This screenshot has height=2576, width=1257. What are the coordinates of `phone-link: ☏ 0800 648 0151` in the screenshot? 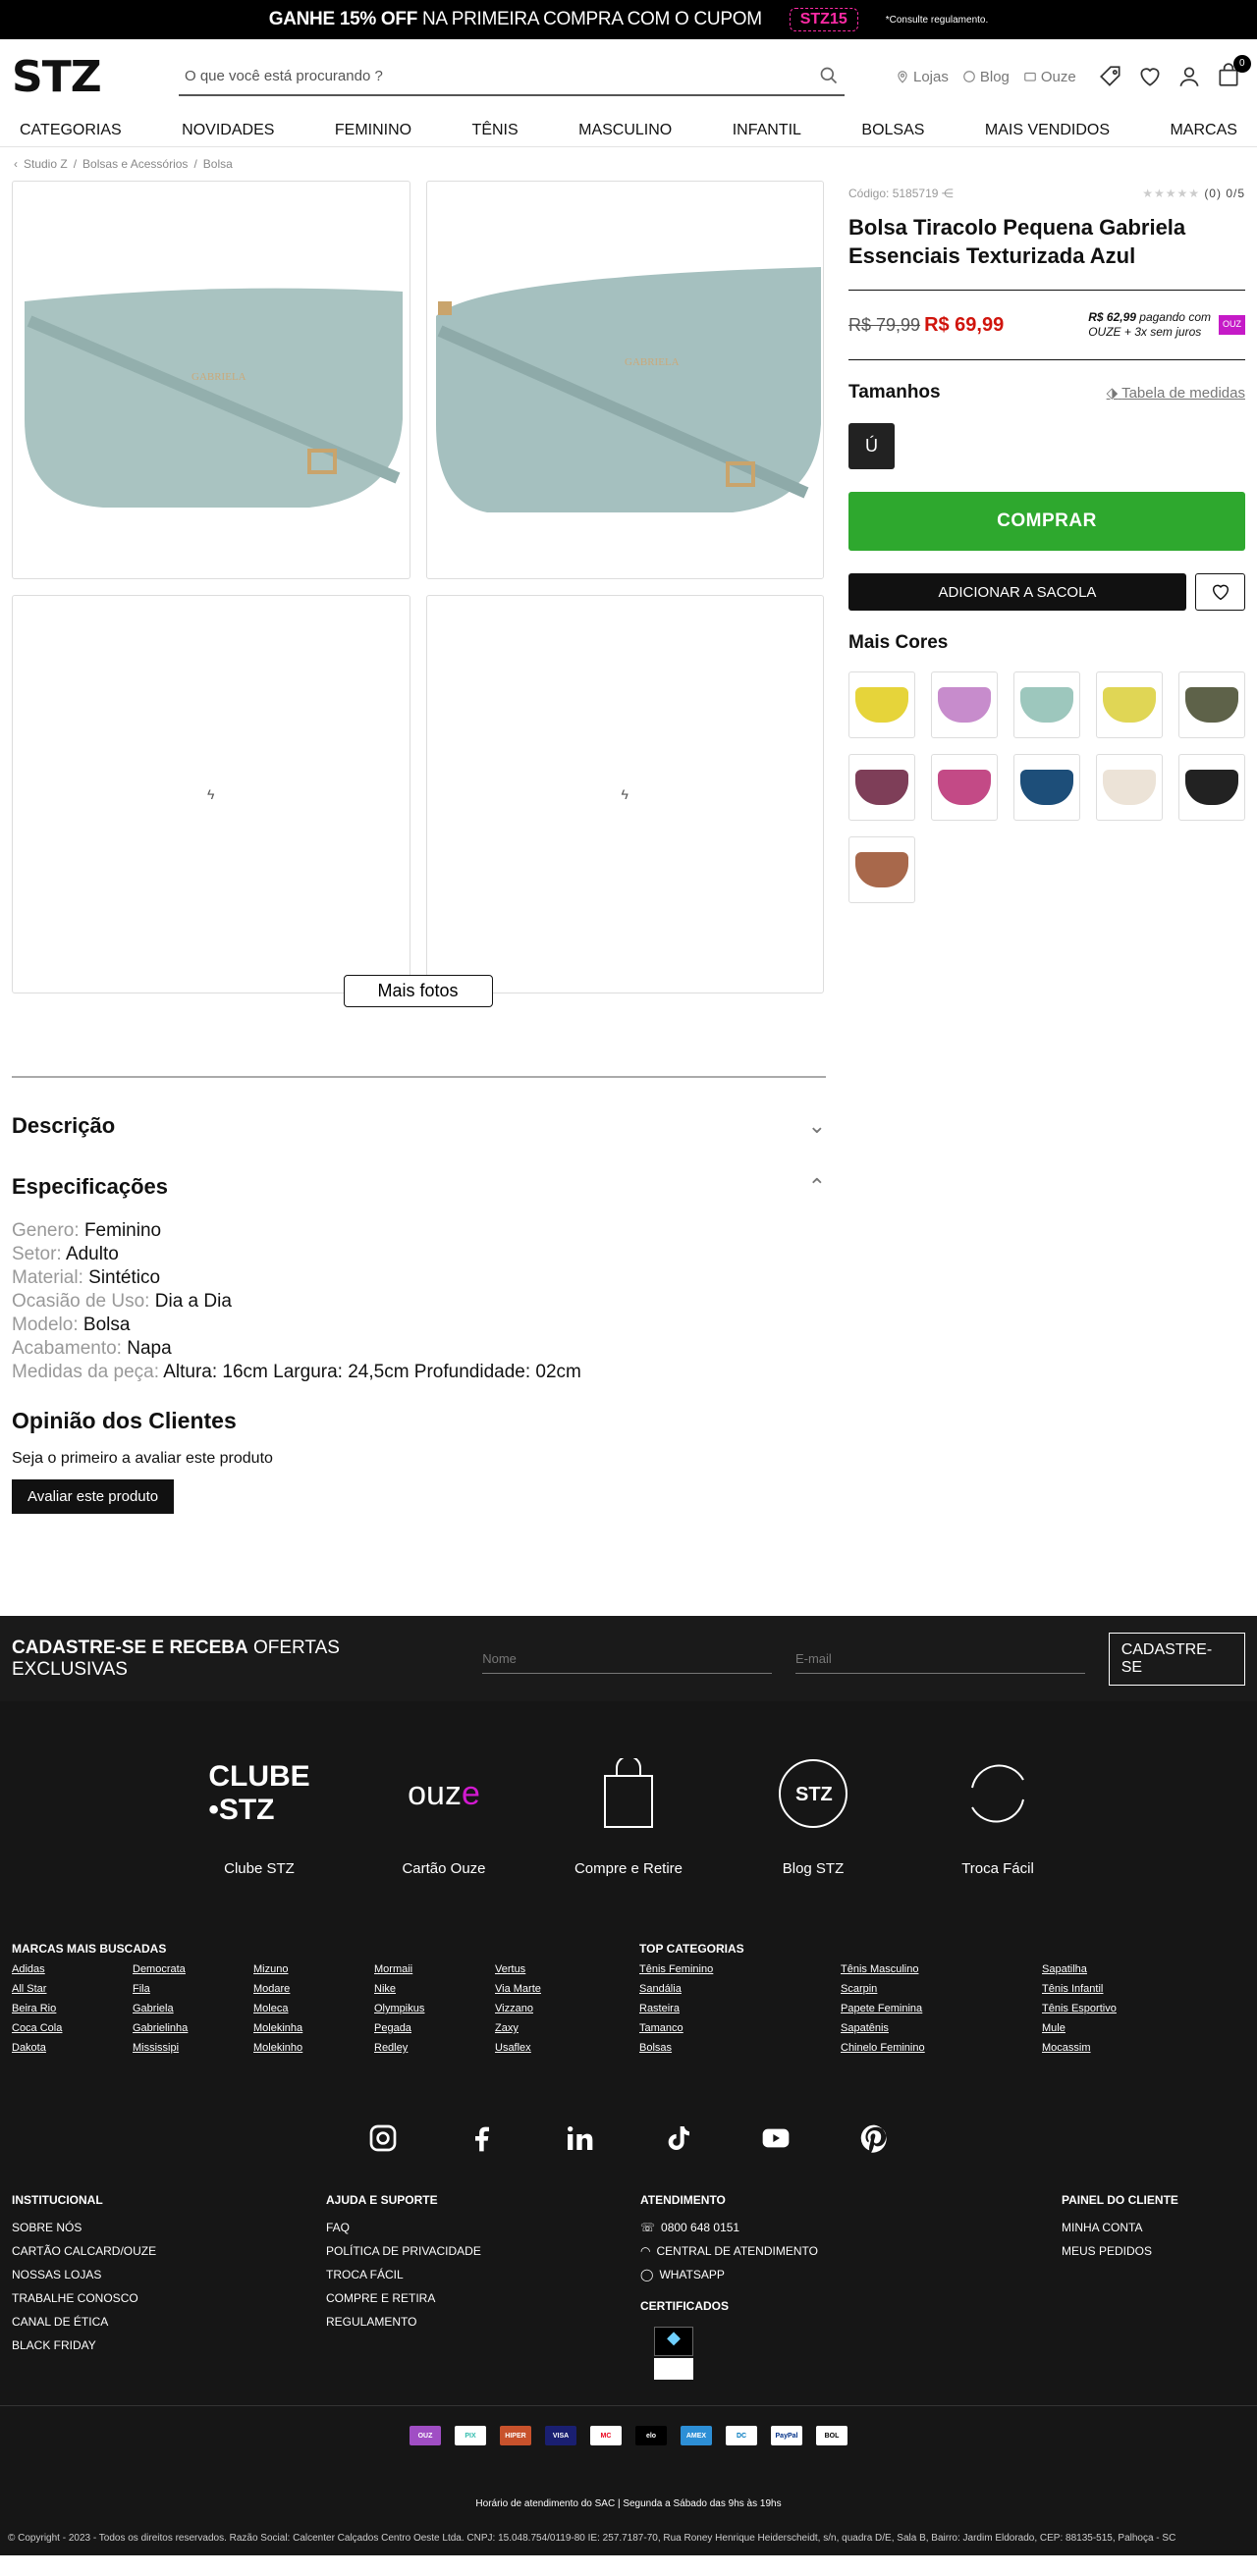 It's located at (851, 2227).